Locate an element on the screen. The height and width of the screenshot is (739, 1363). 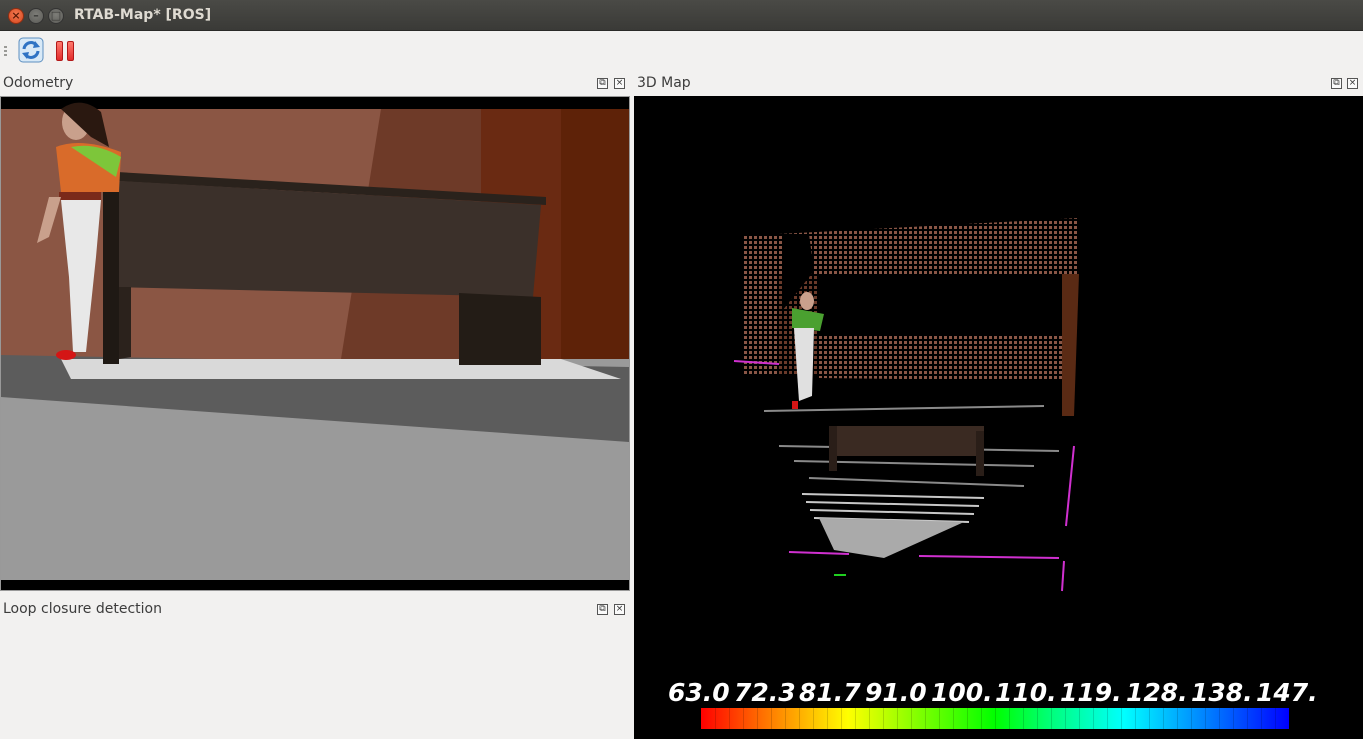
pause-button is located at coordinates (66, 51).